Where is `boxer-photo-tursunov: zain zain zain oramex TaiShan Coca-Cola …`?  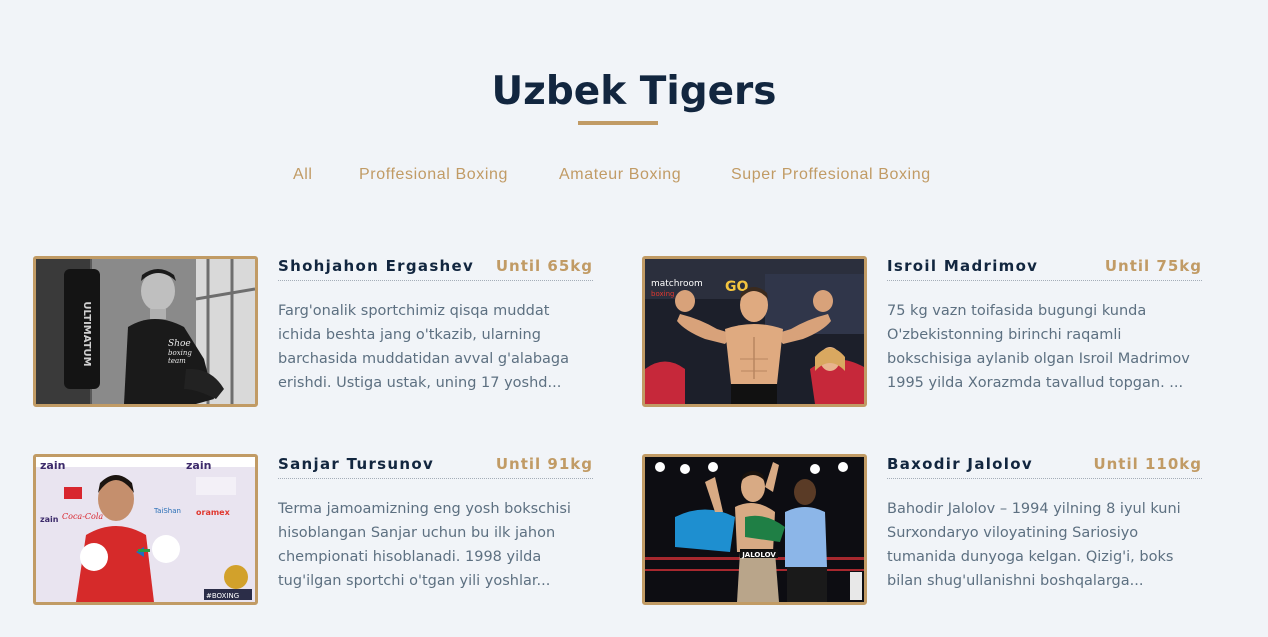 boxer-photo-tursunov: zain zain zain oramex TaiShan Coca-Cola … is located at coordinates (145, 529).